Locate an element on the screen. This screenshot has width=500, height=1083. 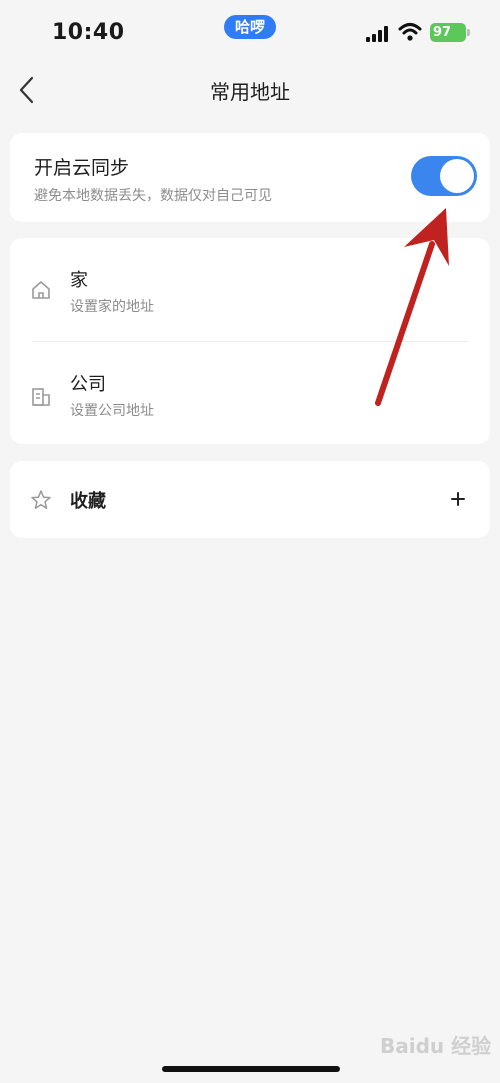
cloud-sync-subtitle: 避免本地数据丢失，数据仅对自己可见 is located at coordinates (153, 196).